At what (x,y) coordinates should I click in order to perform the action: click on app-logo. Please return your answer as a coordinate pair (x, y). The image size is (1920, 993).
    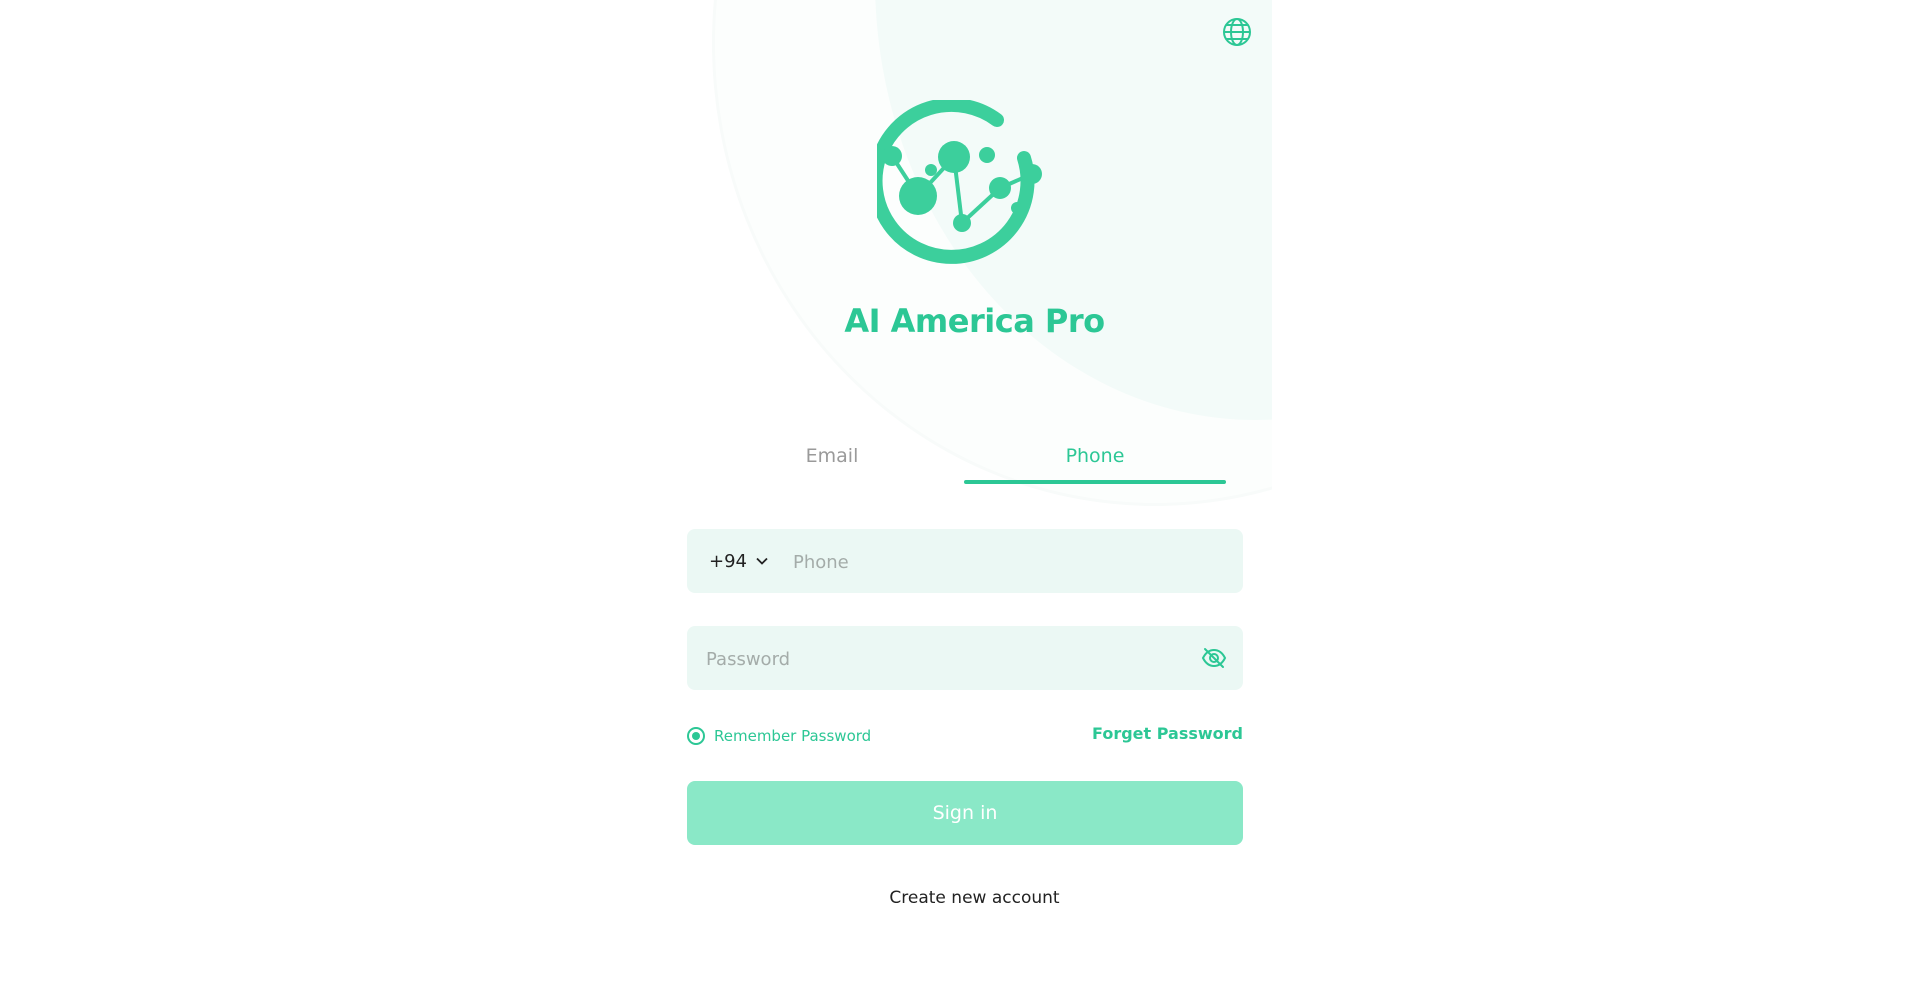
    Looking at the image, I should click on (959, 185).